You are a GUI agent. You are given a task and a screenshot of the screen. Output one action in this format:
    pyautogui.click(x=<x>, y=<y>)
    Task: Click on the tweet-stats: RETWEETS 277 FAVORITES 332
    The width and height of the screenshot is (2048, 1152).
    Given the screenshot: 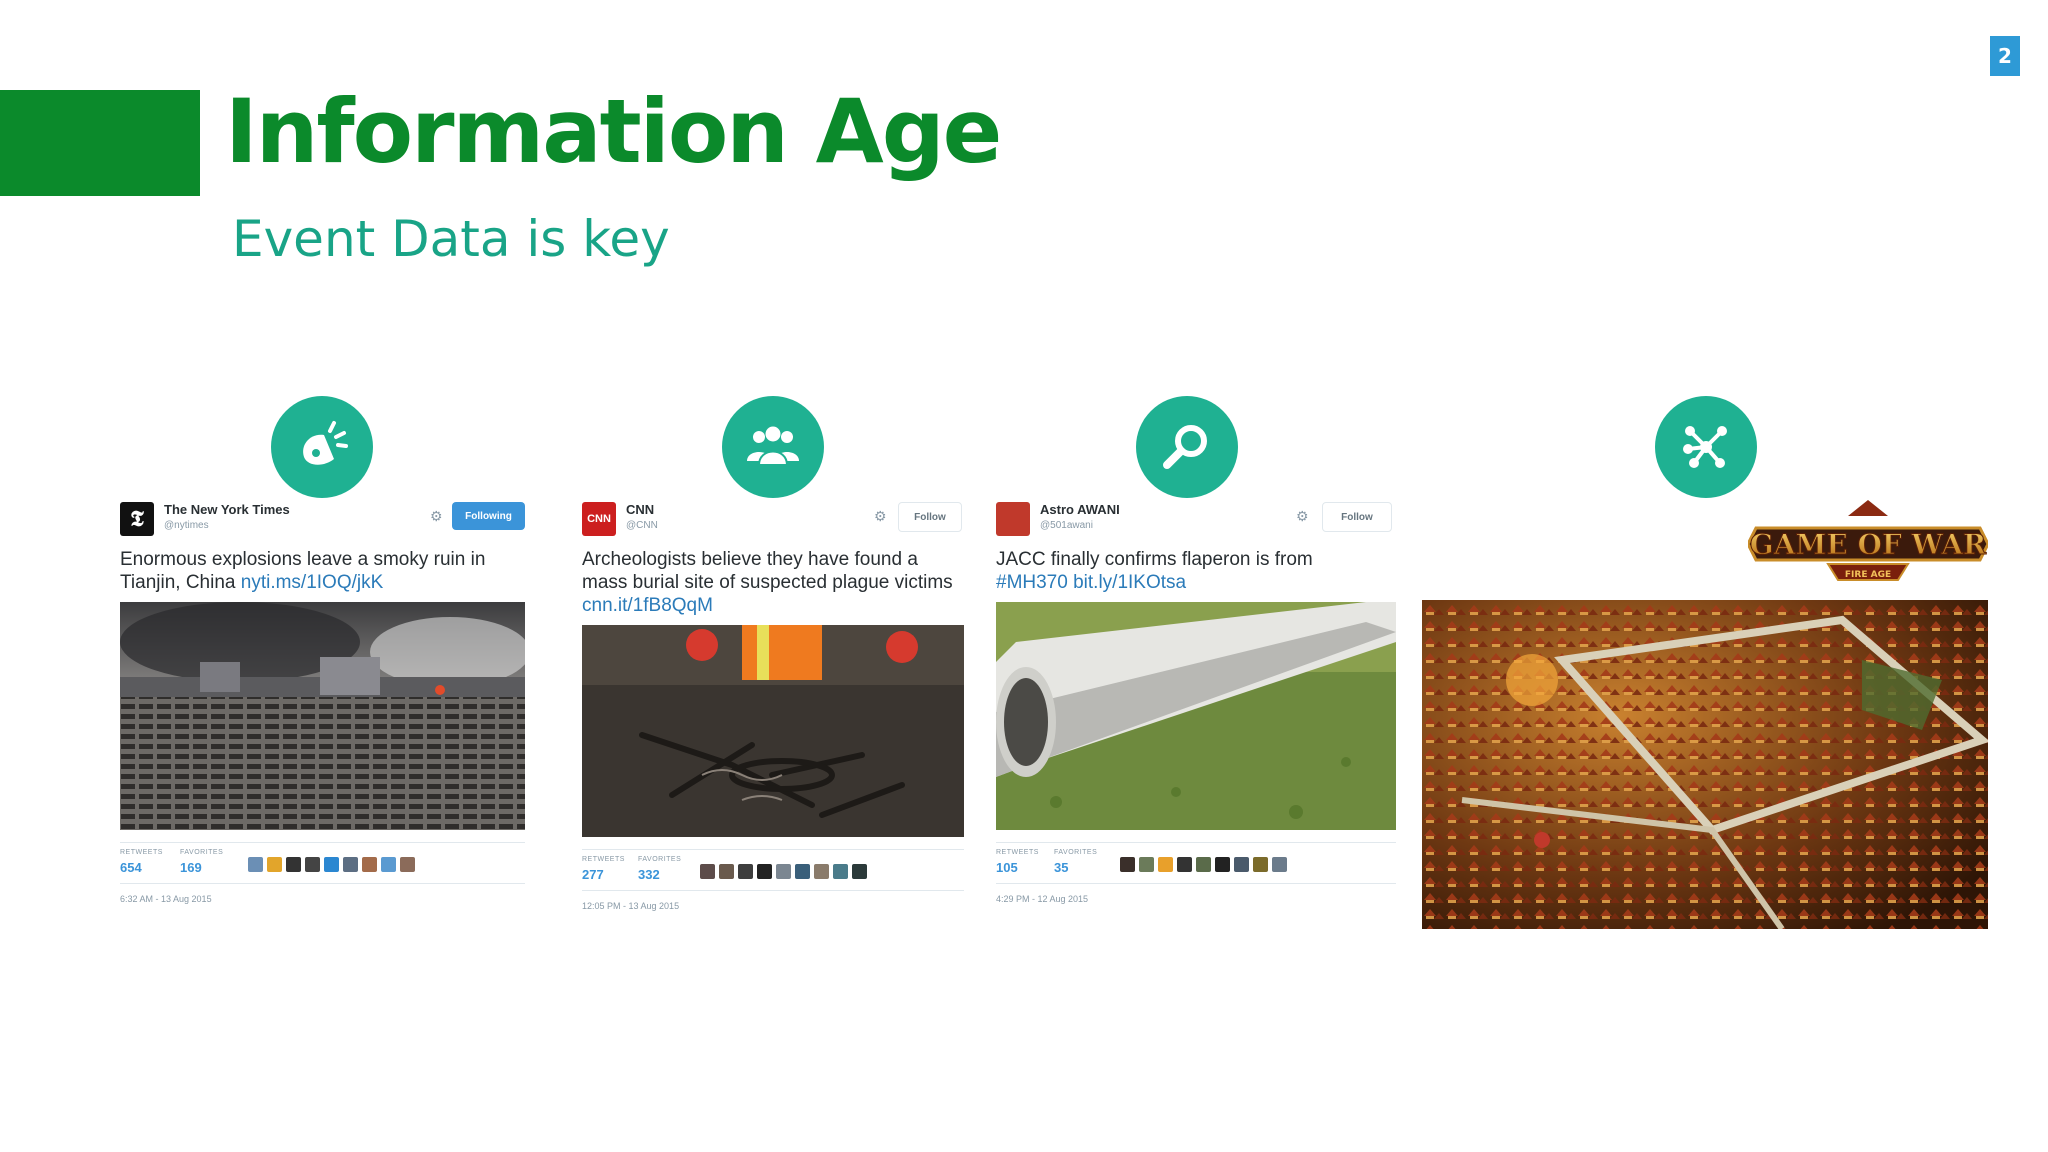 What is the action you would take?
    pyautogui.click(x=773, y=870)
    